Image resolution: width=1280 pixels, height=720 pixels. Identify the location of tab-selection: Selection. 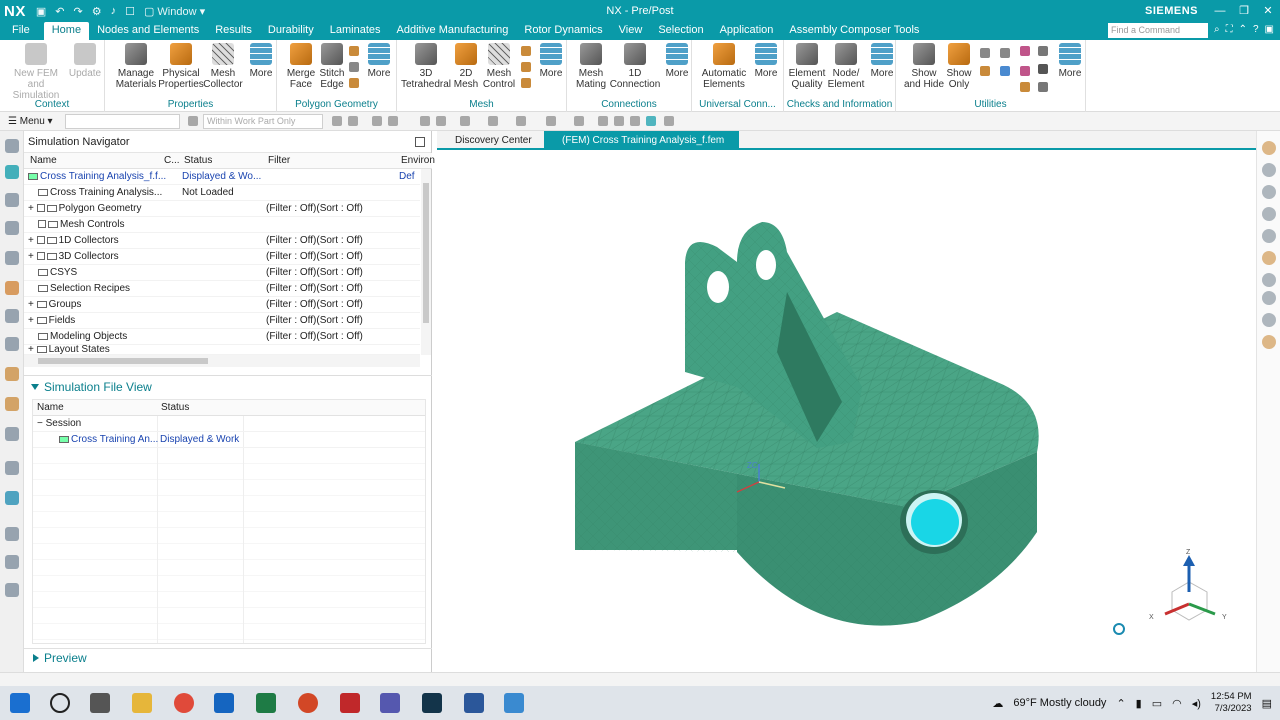
(680, 31).